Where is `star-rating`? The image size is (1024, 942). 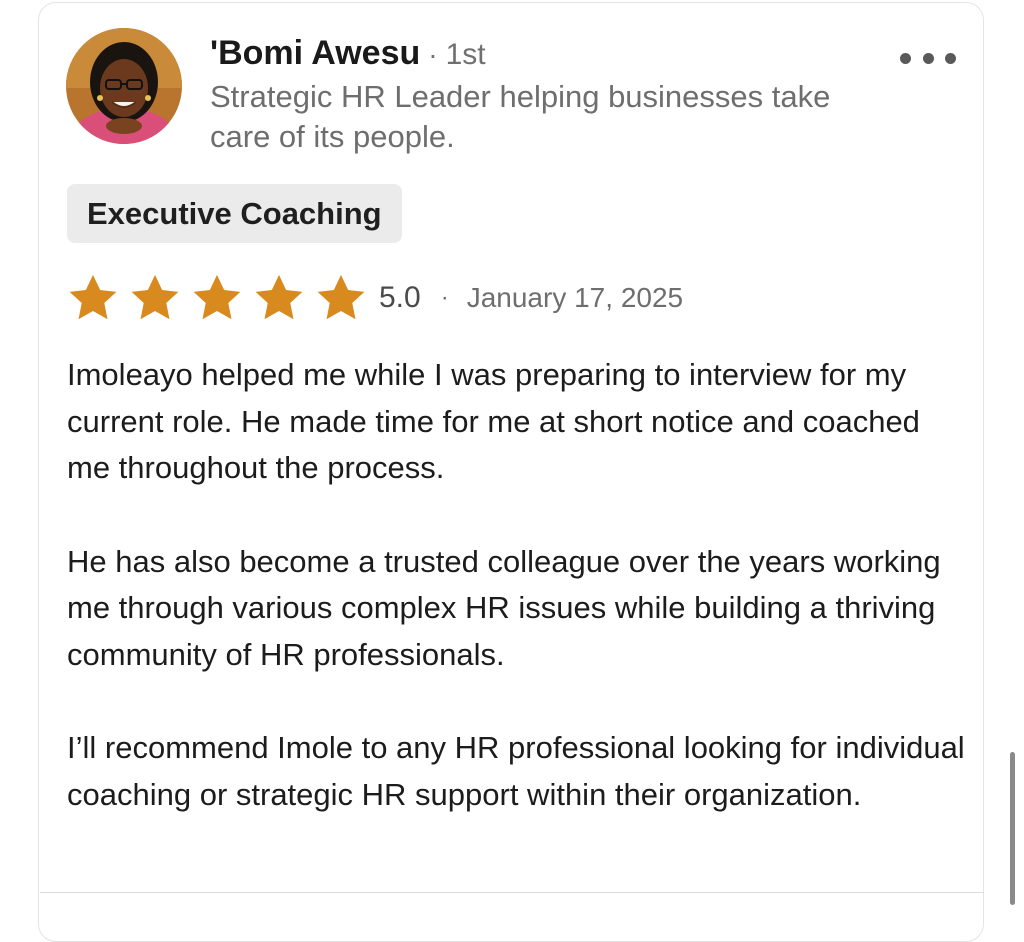 star-rating is located at coordinates (222, 298).